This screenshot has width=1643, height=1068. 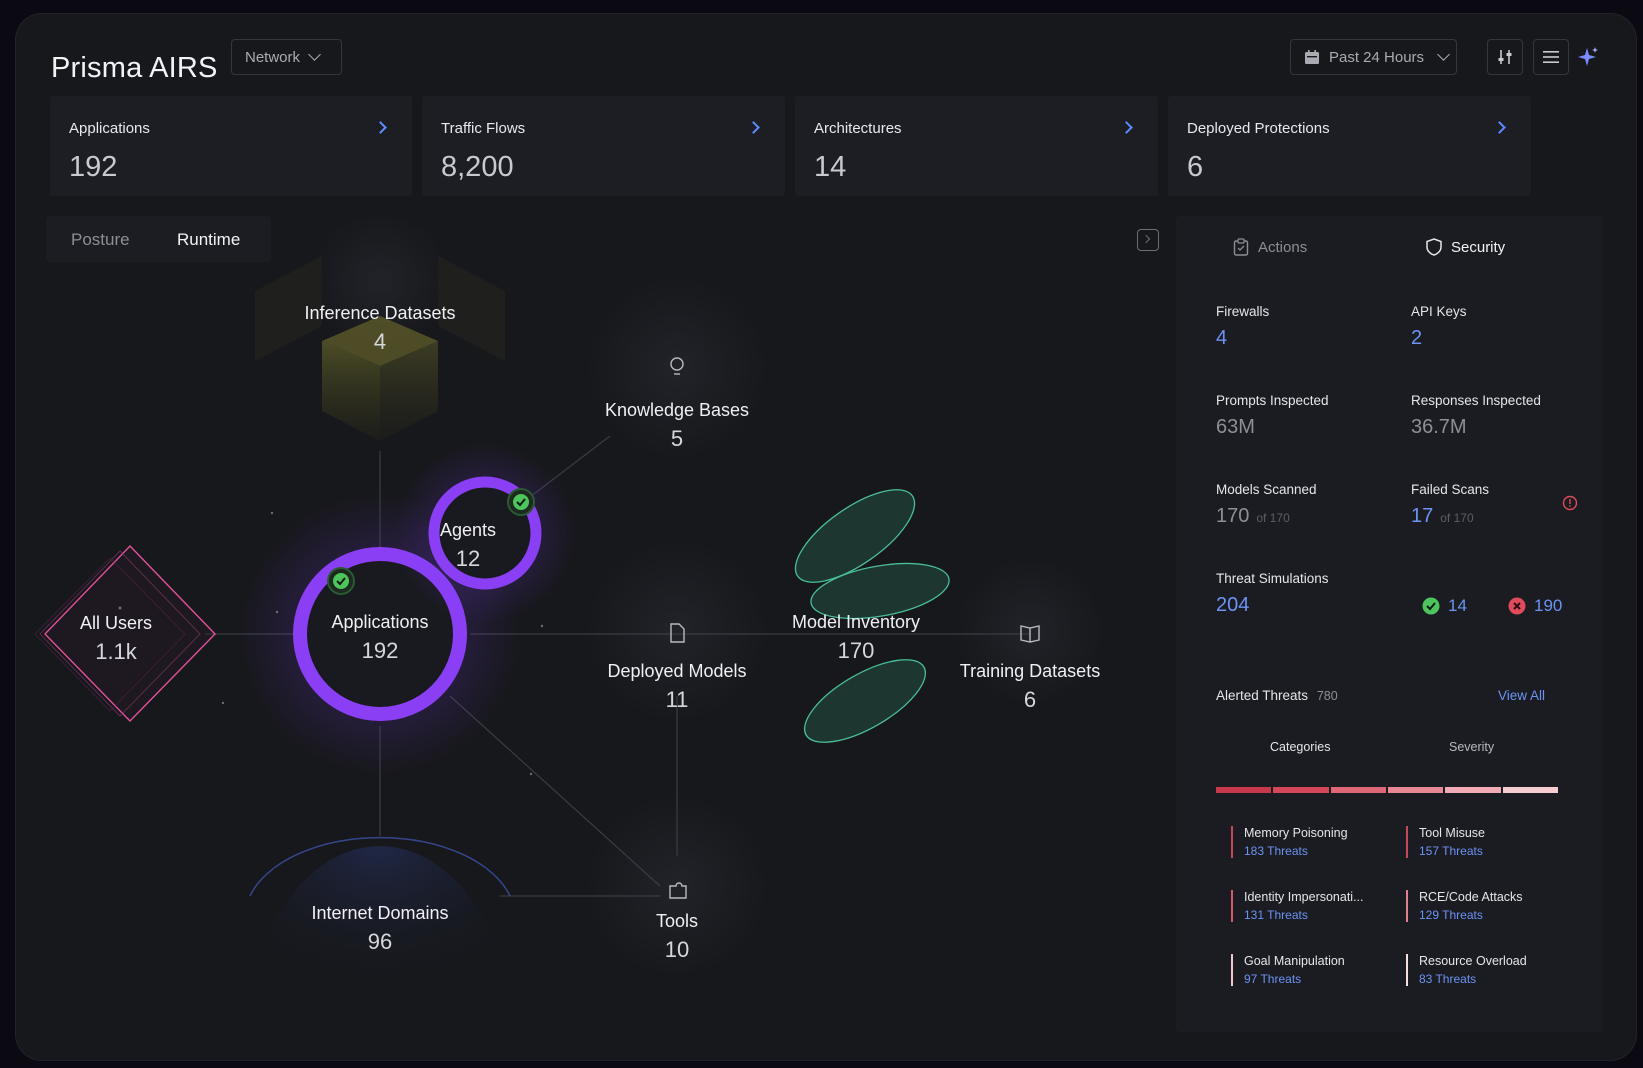 What do you see at coordinates (1439, 311) in the screenshot?
I see `metric-label: API Keys` at bounding box center [1439, 311].